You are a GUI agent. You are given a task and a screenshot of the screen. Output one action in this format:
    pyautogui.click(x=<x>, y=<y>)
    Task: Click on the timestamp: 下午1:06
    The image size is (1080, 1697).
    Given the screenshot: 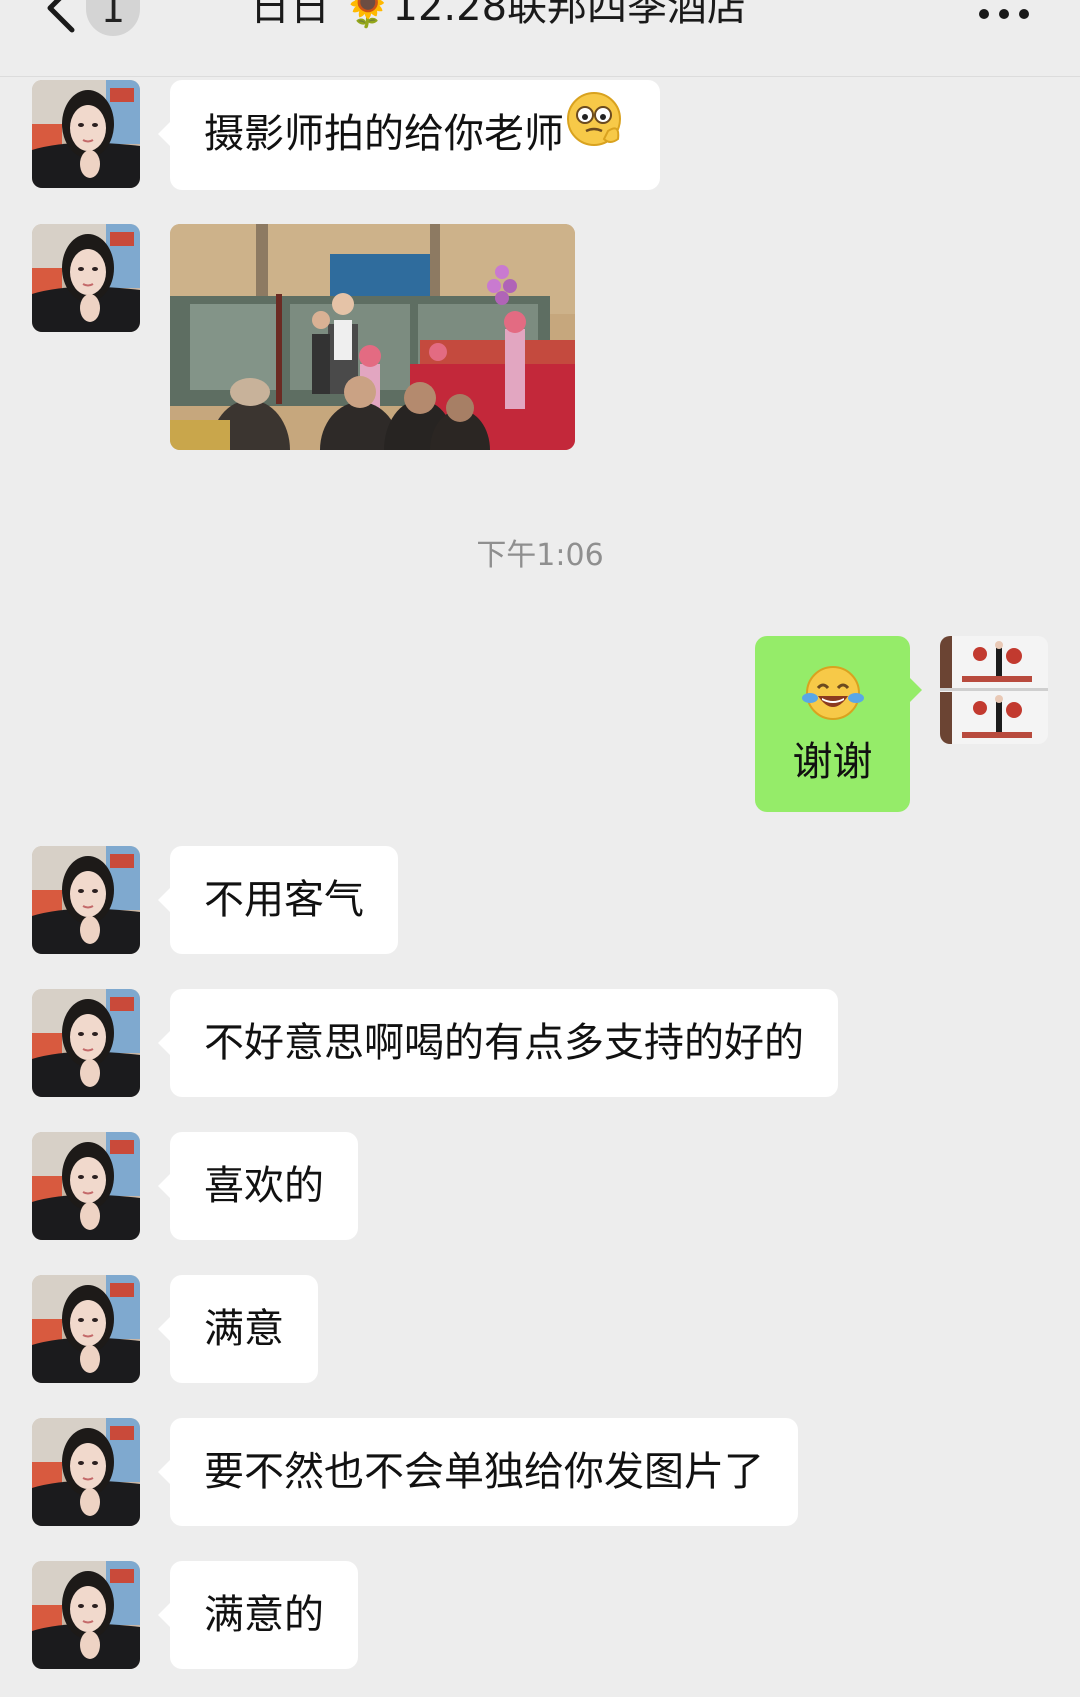 What is the action you would take?
    pyautogui.click(x=540, y=555)
    